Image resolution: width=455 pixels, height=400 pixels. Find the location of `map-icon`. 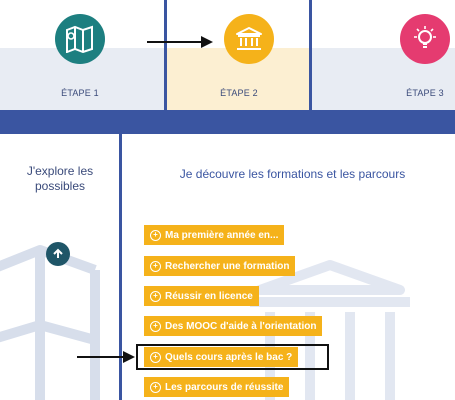

map-icon is located at coordinates (79, 39).